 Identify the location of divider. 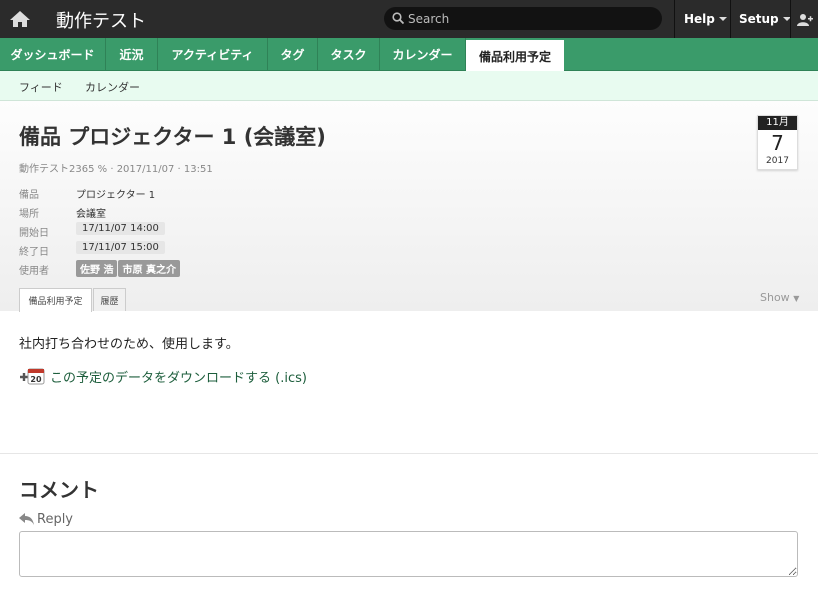
(409, 453).